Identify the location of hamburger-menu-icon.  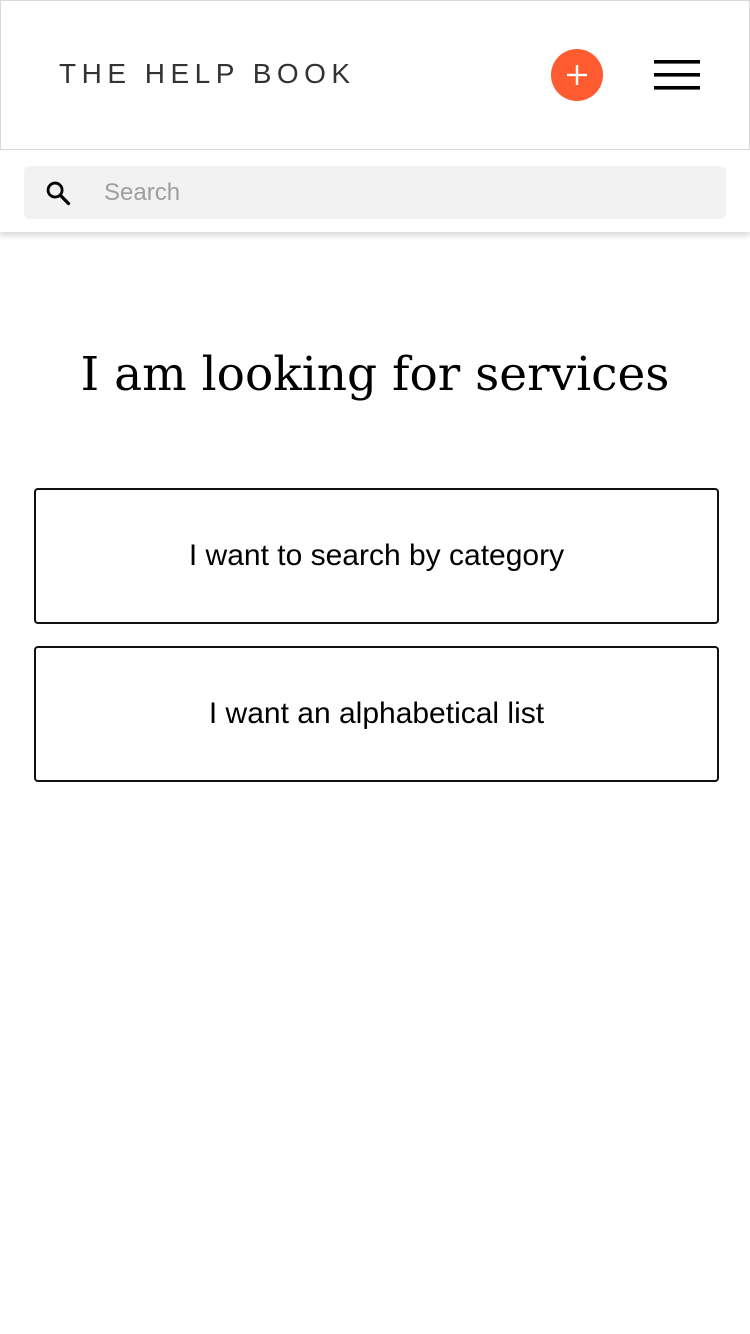
(677, 75).